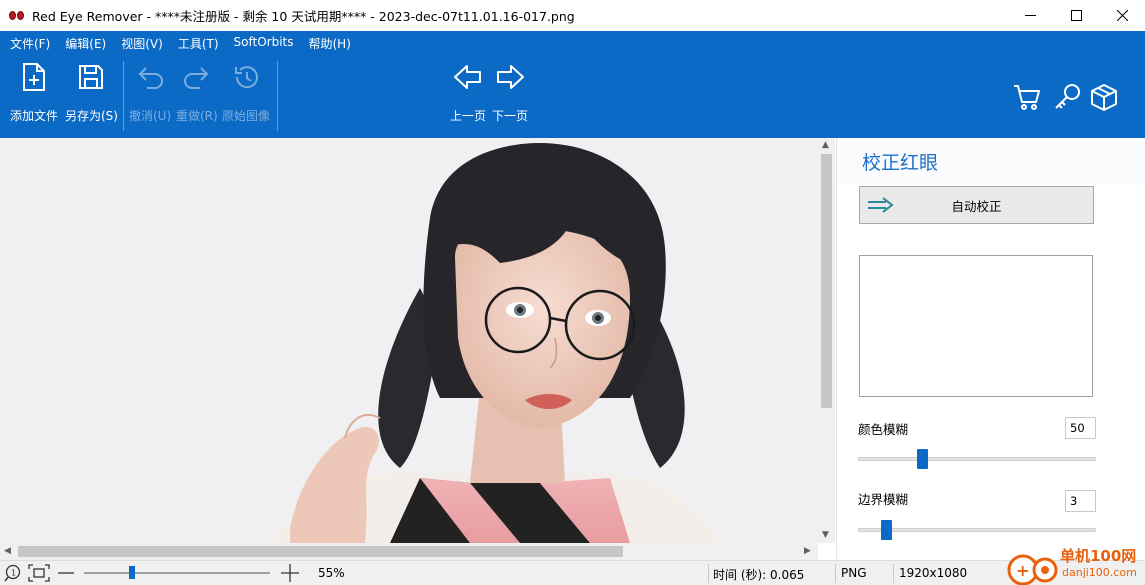  Describe the element at coordinates (883, 499) in the screenshot. I see `edge-blur-label: 边界模糊` at that location.